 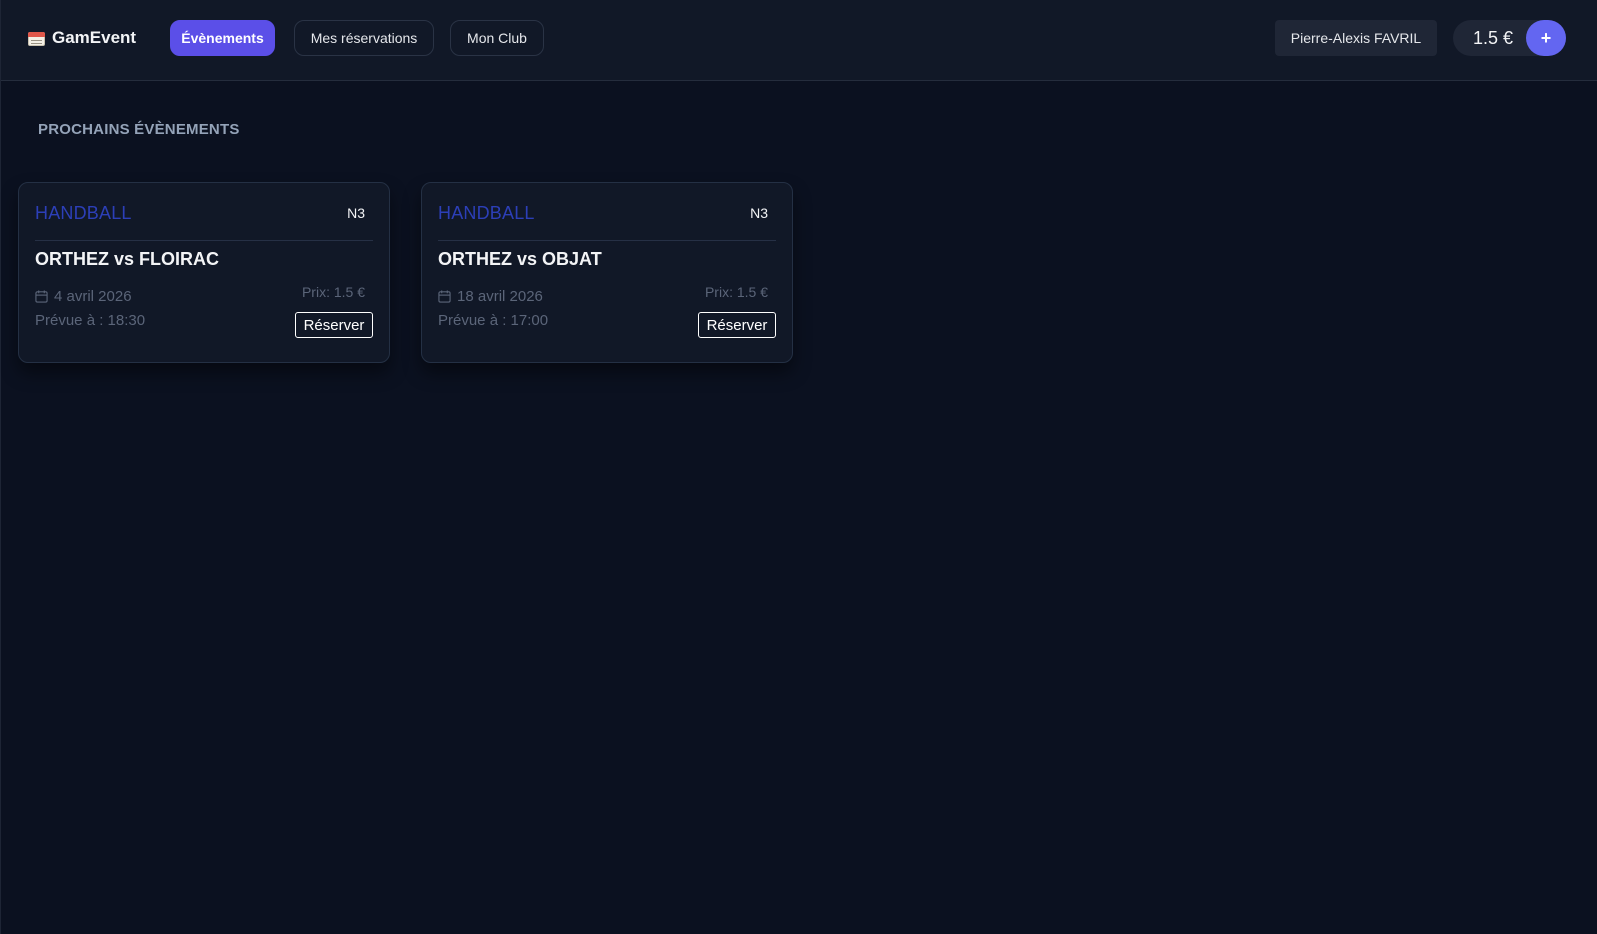 I want to click on balance-amount: 1.5 €, so click(x=1493, y=37).